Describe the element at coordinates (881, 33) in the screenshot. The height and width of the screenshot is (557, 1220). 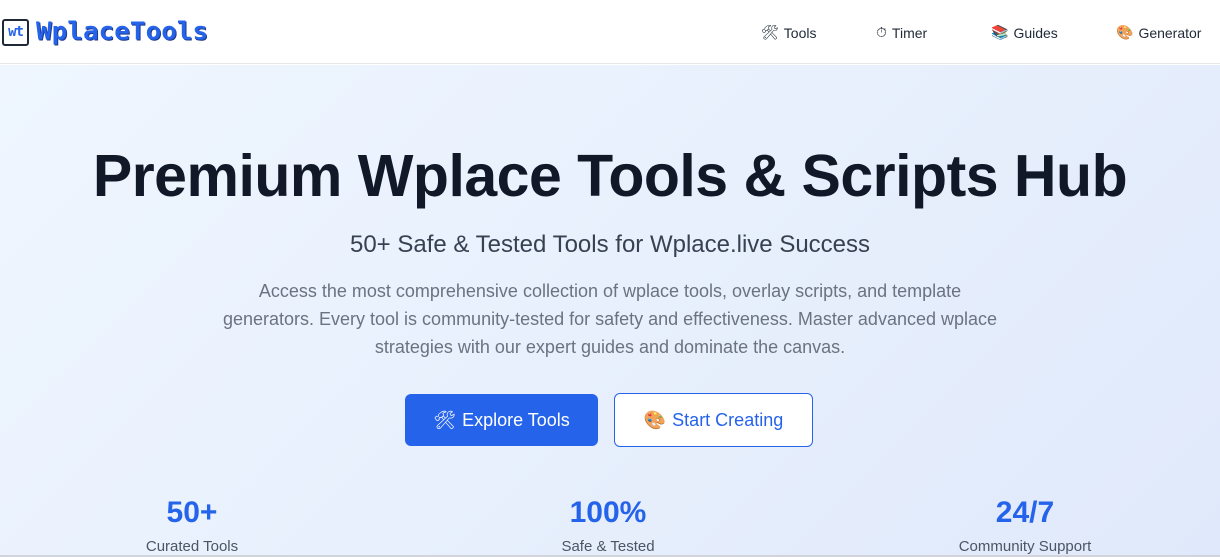
I see `stopwatch-icon: ⏱` at that location.